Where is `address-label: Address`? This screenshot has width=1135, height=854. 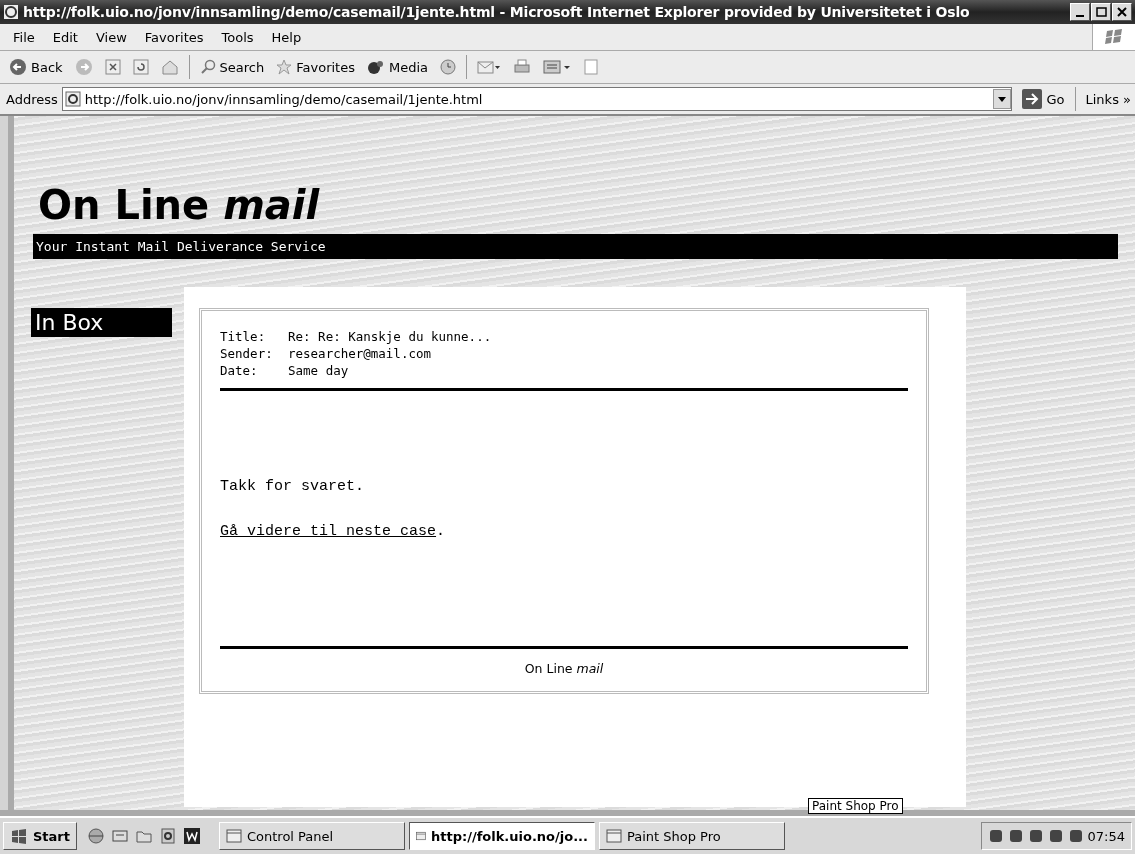
address-label: Address is located at coordinates (32, 99).